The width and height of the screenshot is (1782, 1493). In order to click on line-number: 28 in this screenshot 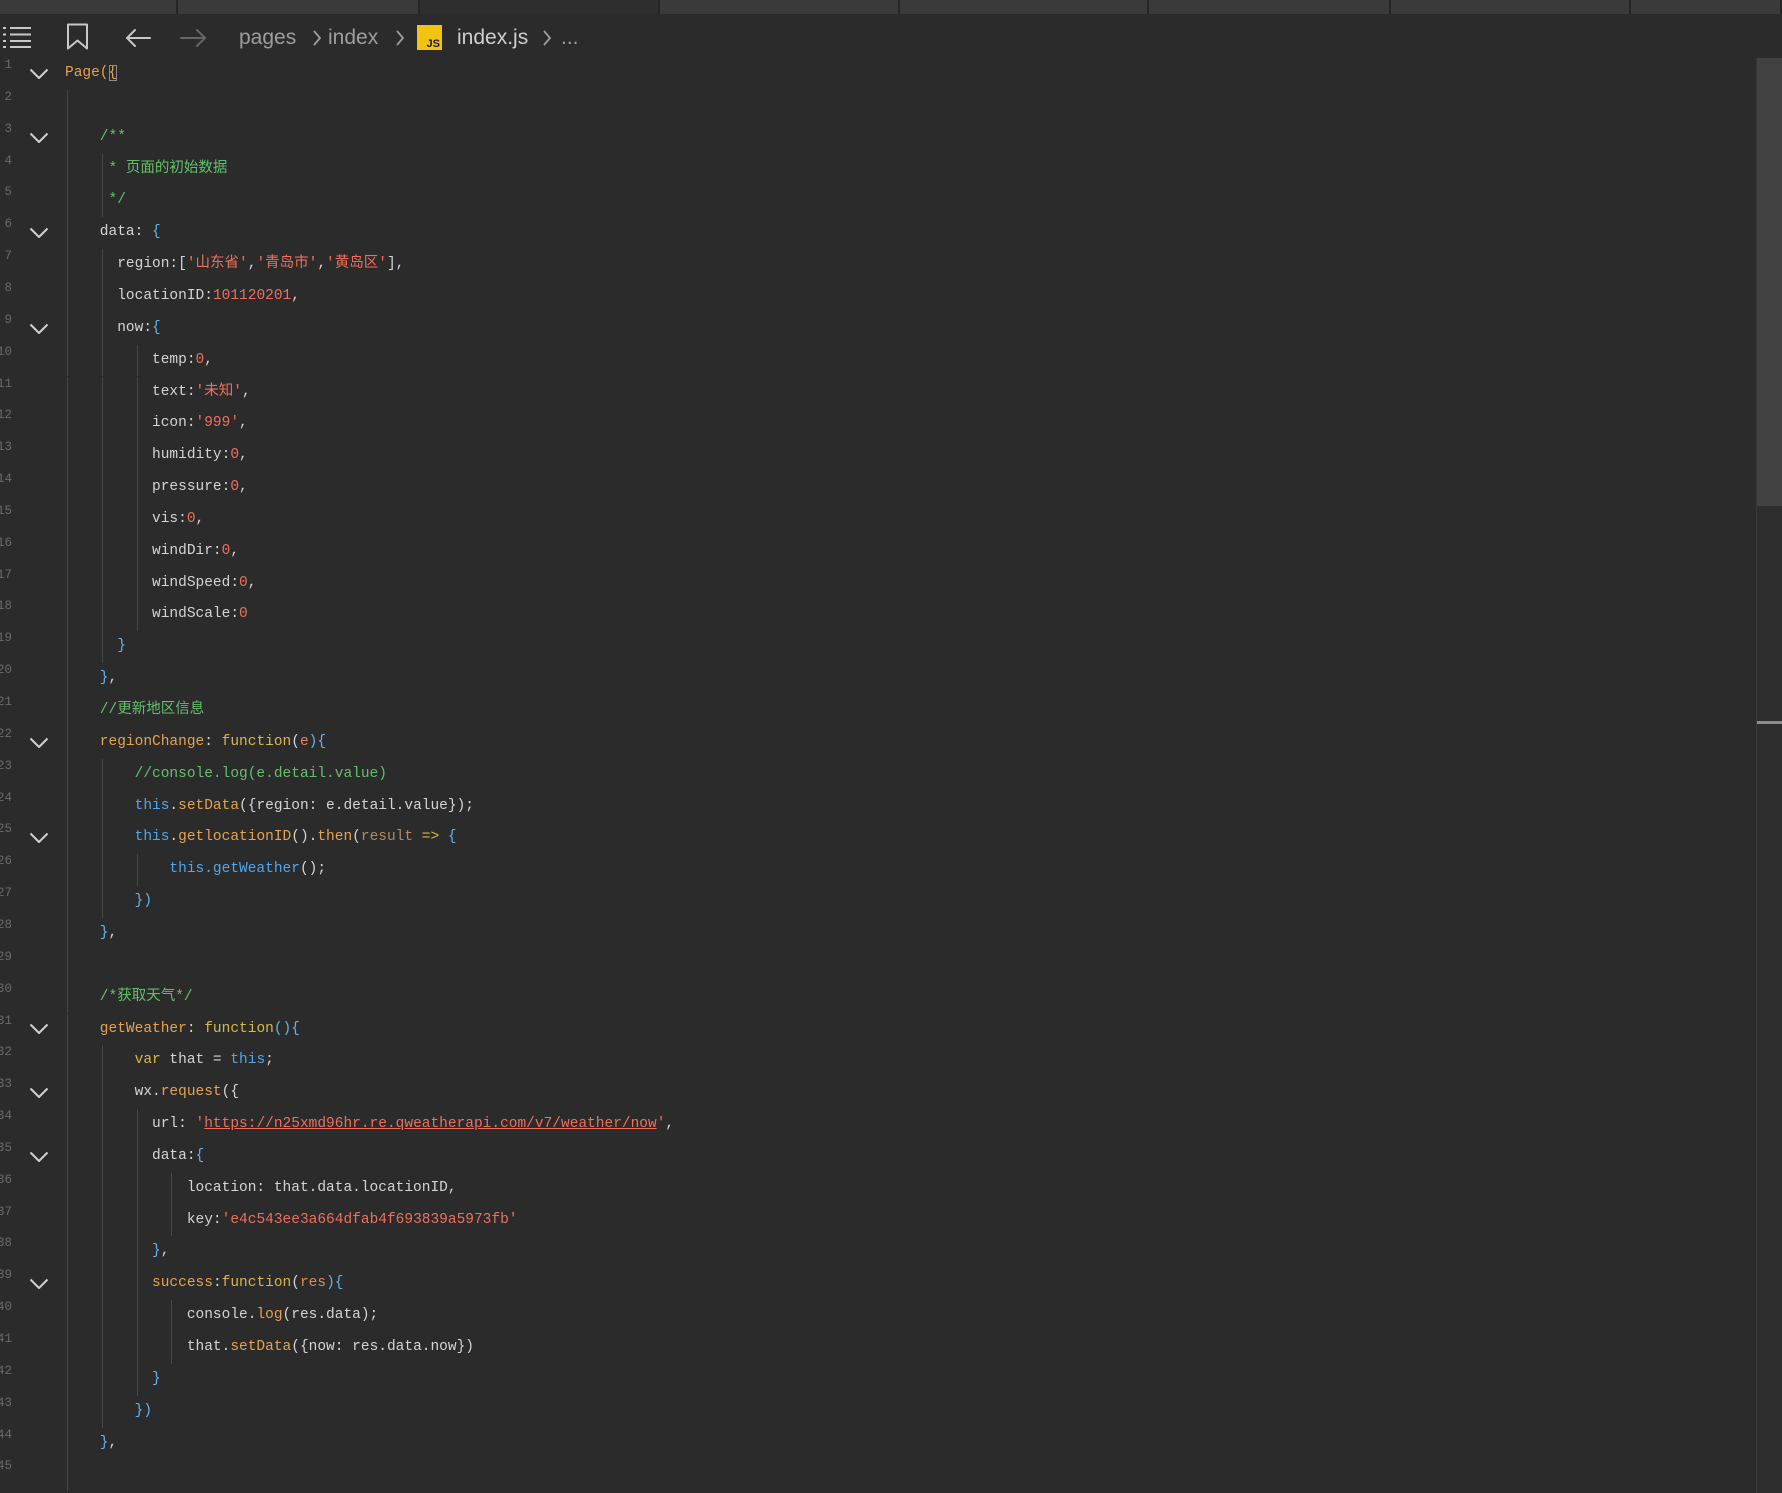, I will do `click(6, 924)`.